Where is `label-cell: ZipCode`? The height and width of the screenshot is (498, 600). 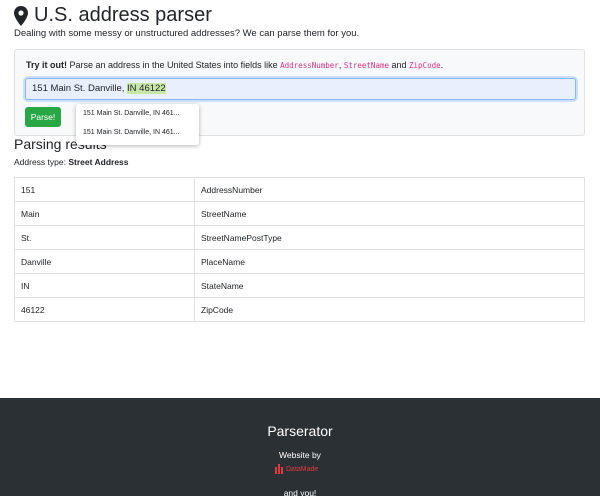 label-cell: ZipCode is located at coordinates (389, 309).